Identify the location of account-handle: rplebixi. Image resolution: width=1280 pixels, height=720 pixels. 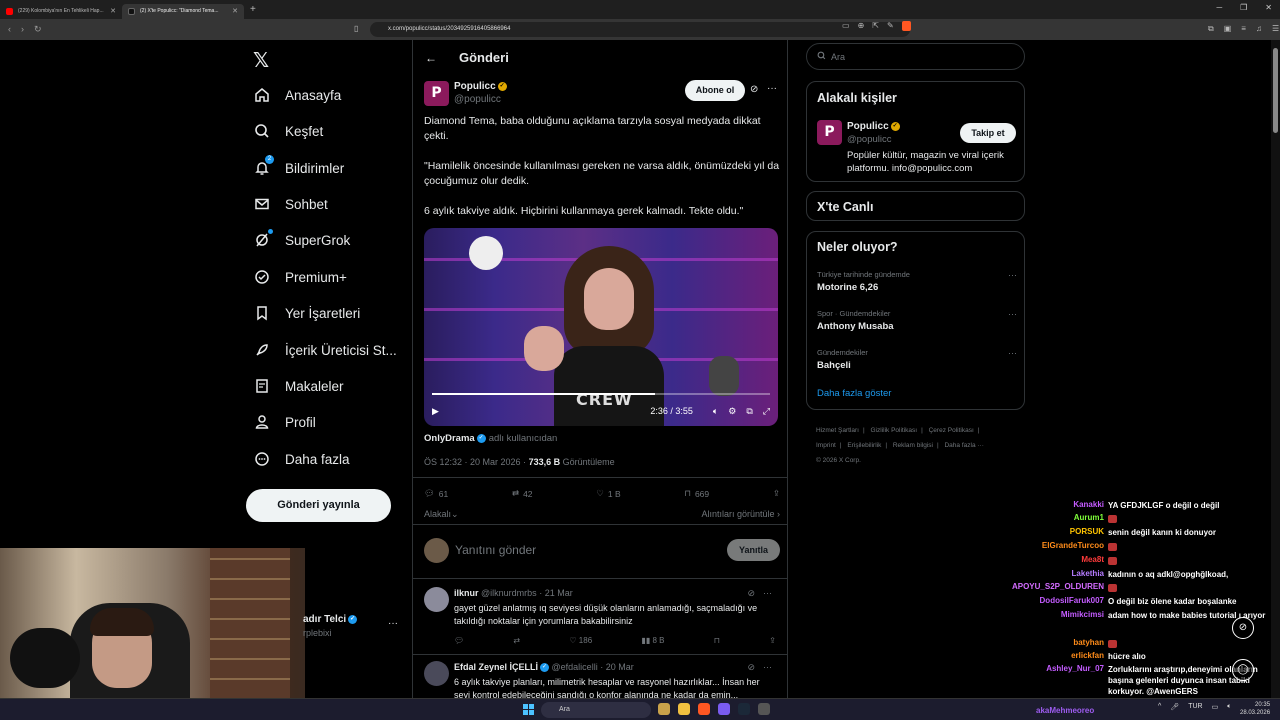
(317, 633).